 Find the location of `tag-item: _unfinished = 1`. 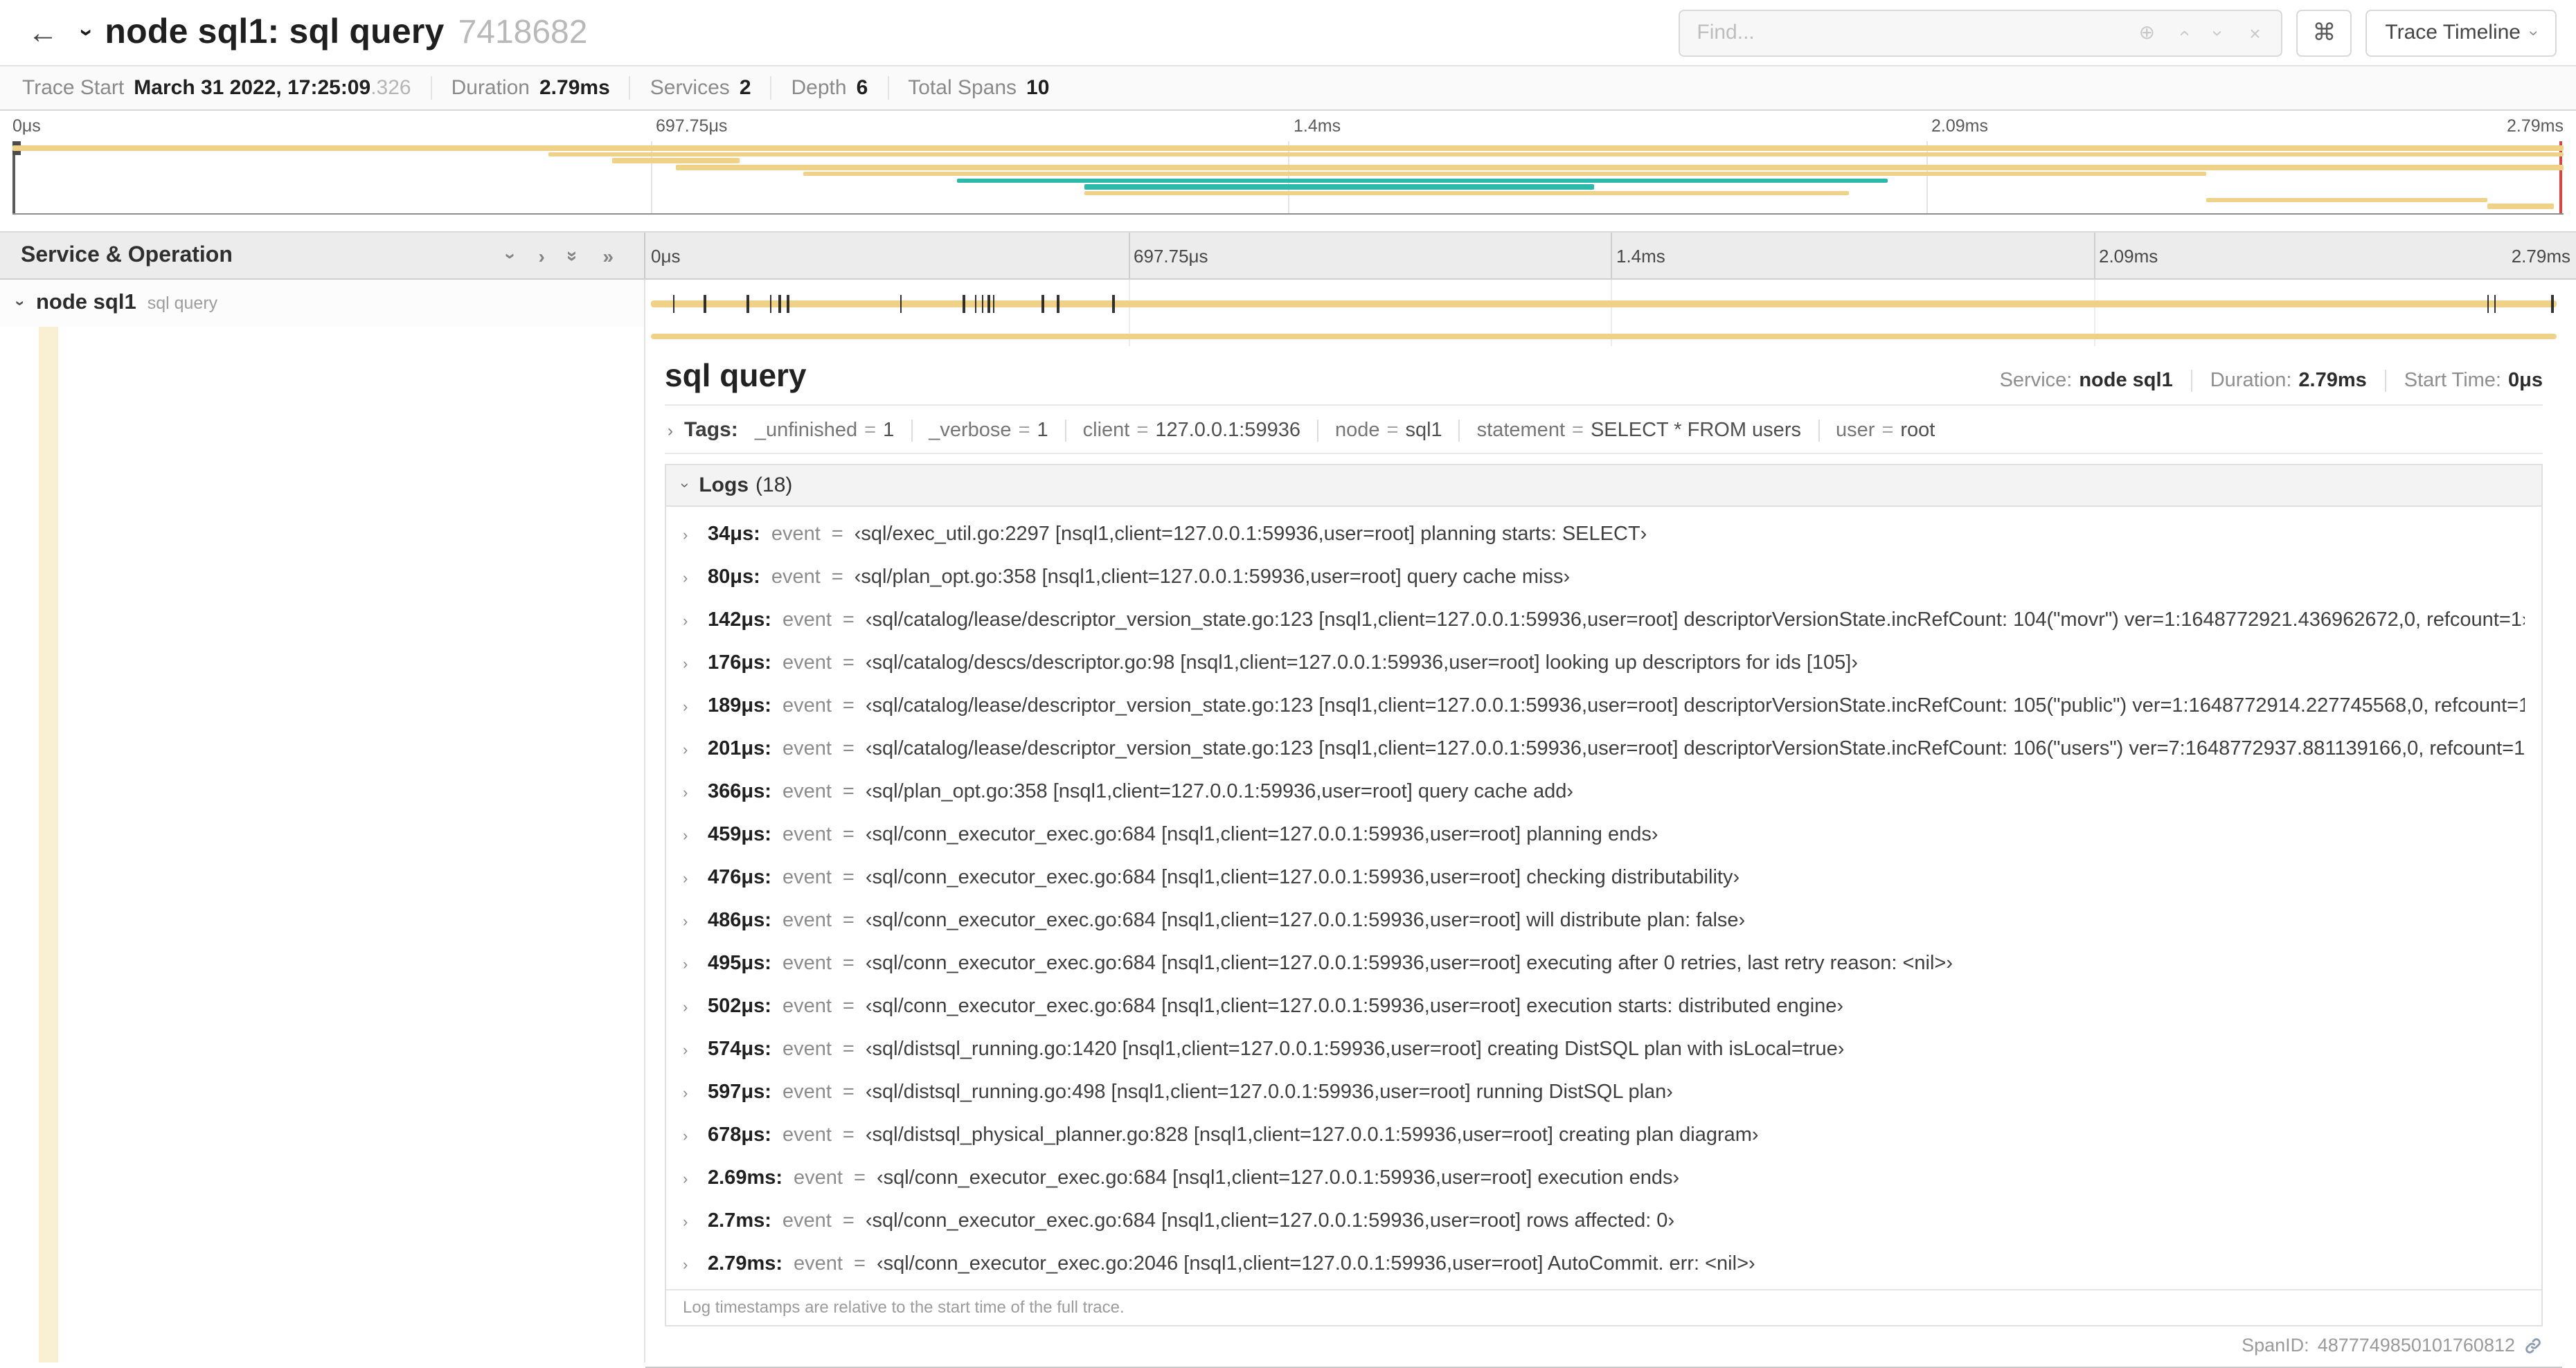

tag-item: _unfinished = 1 is located at coordinates (824, 430).